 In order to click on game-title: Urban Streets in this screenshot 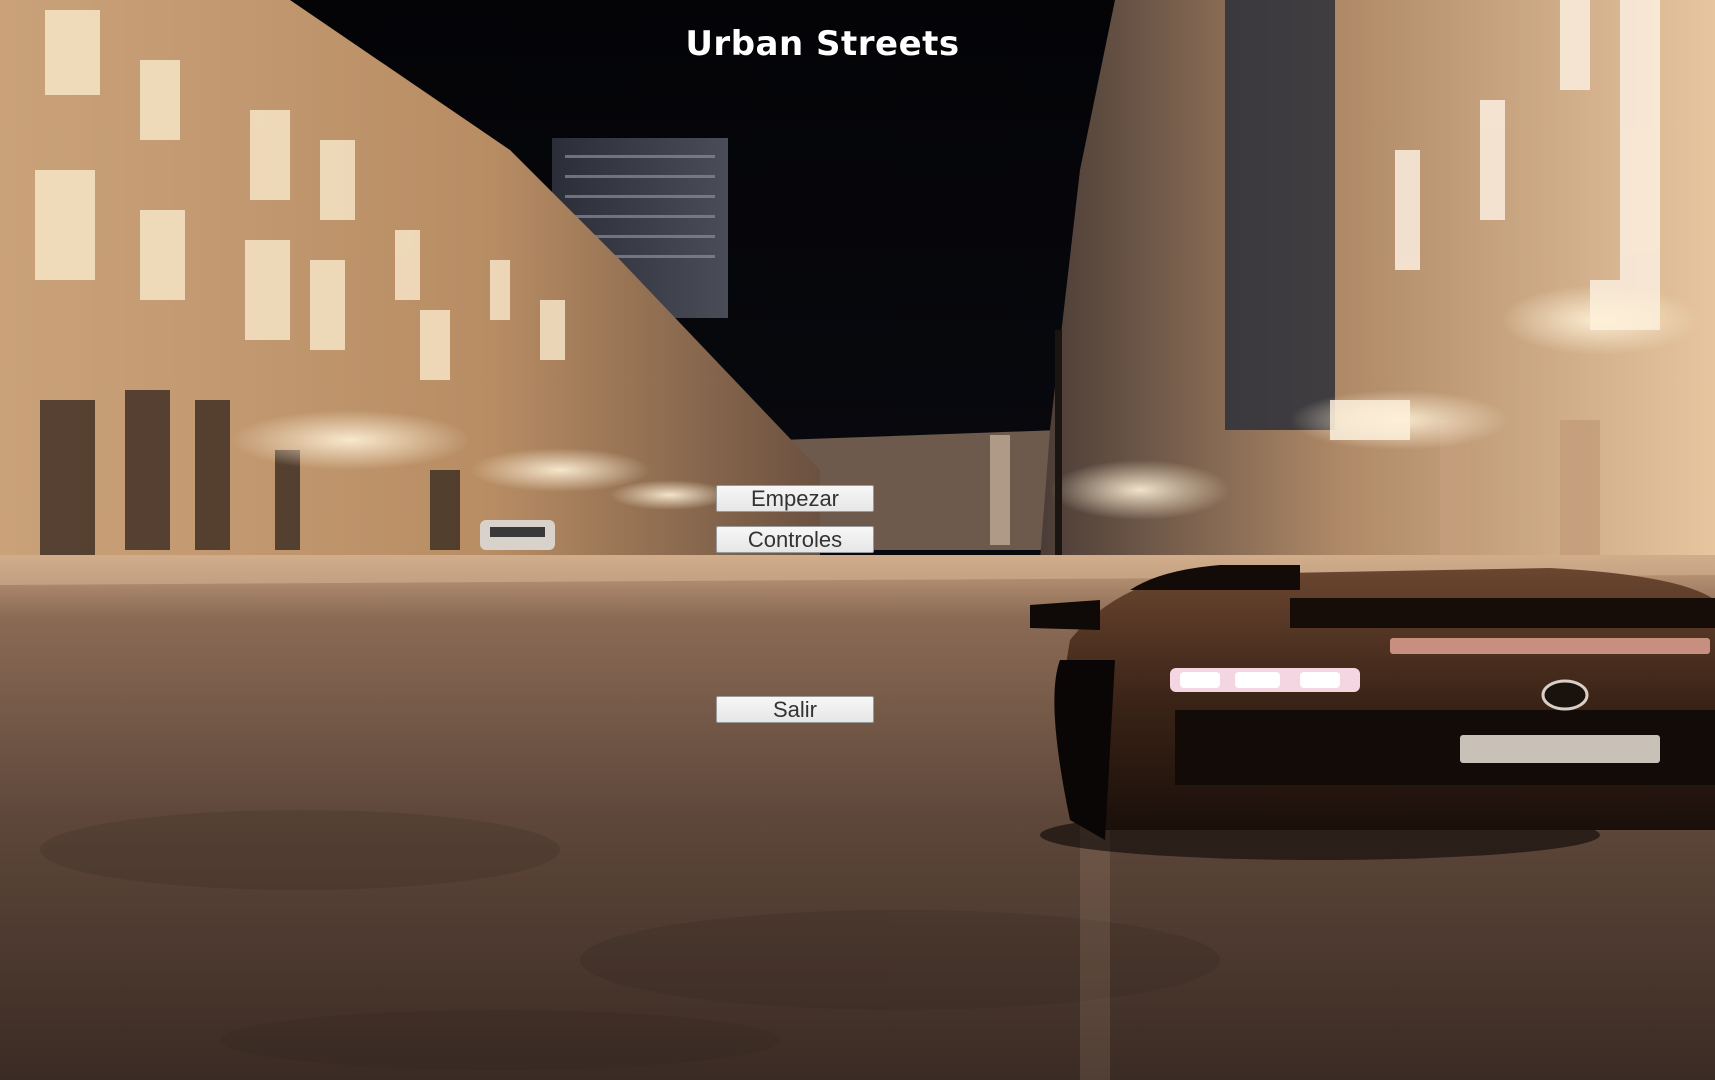, I will do `click(822, 44)`.